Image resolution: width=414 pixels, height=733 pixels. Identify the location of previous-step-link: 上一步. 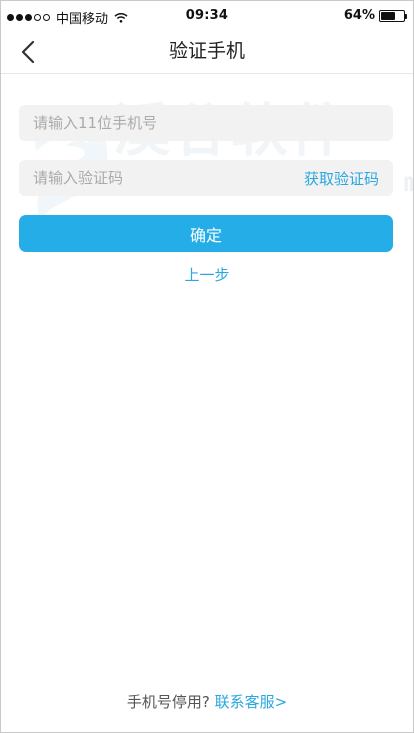
(207, 274).